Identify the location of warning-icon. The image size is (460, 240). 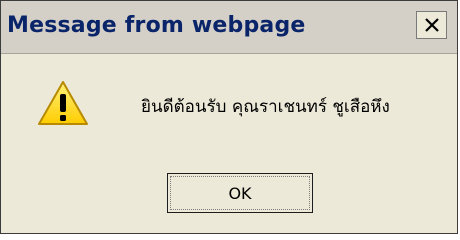
(63, 103).